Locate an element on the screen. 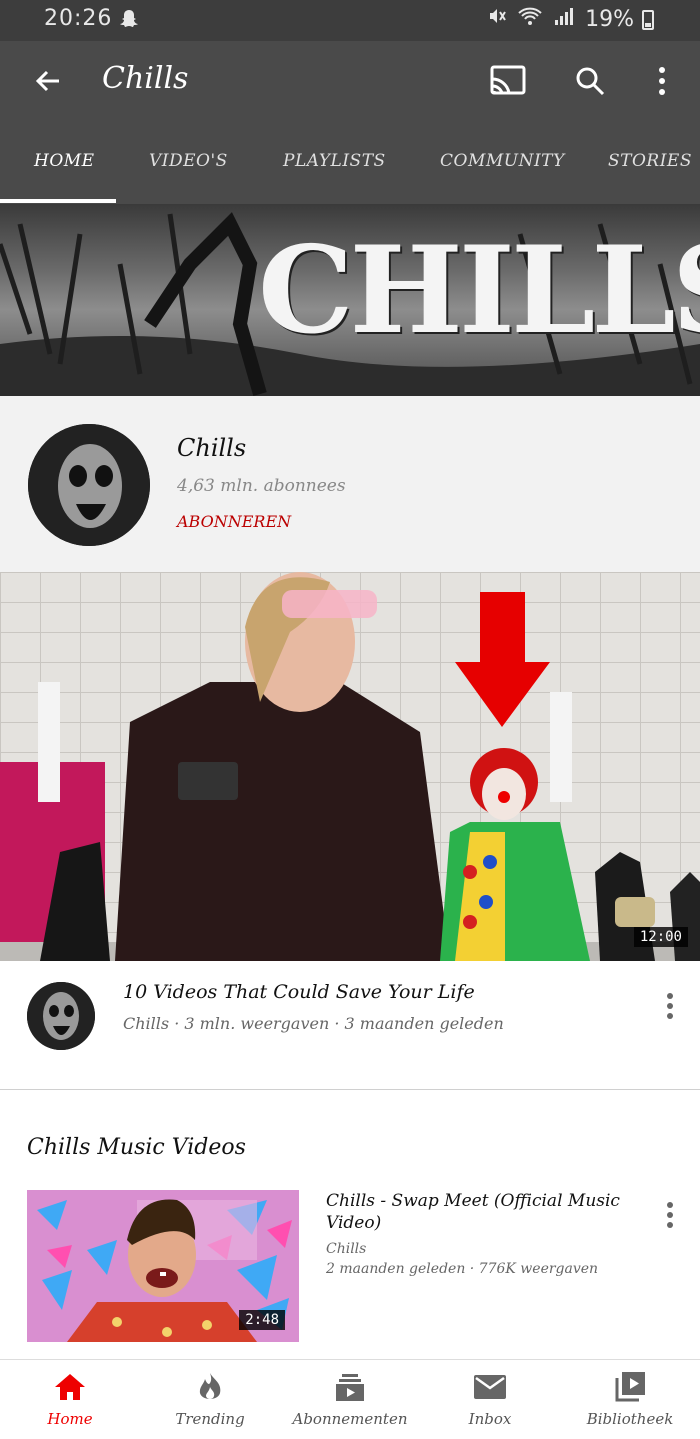 The height and width of the screenshot is (1439, 700). subscriptions-icon is located at coordinates (350, 1387).